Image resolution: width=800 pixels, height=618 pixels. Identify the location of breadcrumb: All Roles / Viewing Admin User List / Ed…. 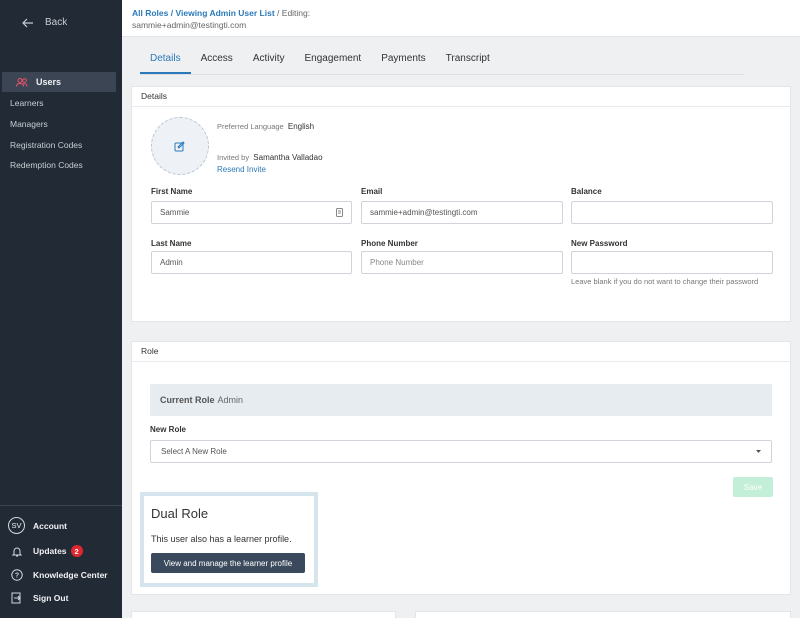
(221, 19).